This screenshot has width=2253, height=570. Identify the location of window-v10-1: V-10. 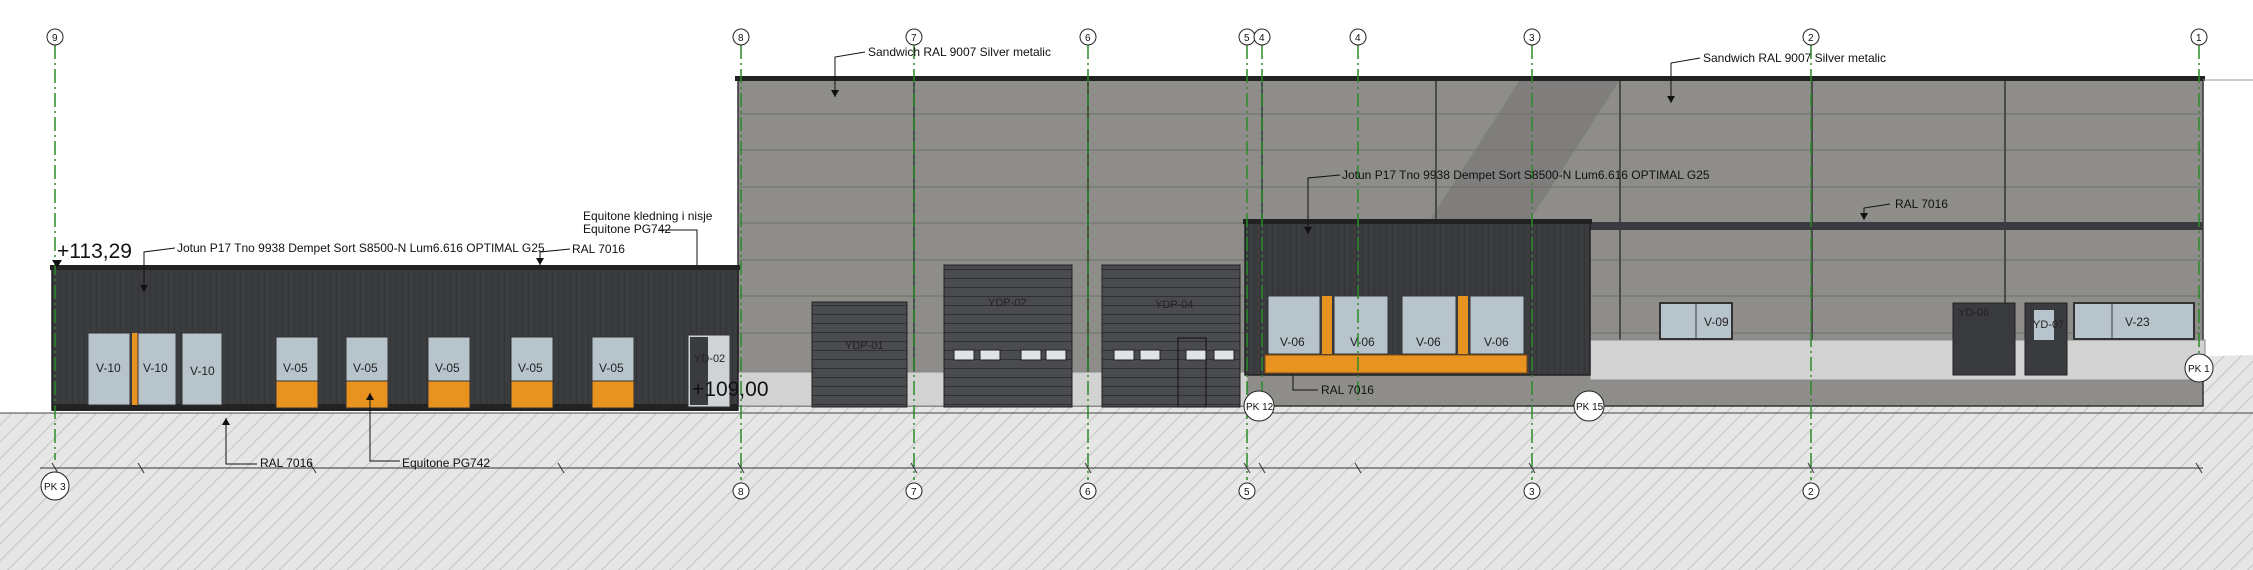
(108, 368).